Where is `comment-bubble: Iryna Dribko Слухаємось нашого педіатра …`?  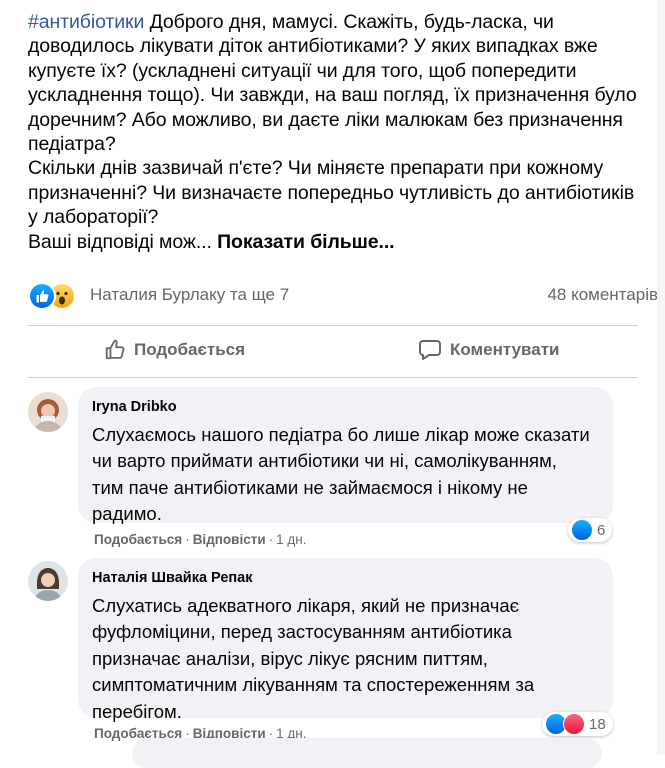 comment-bubble: Iryna Dribko Слухаємось нашого педіатра … is located at coordinates (345, 455).